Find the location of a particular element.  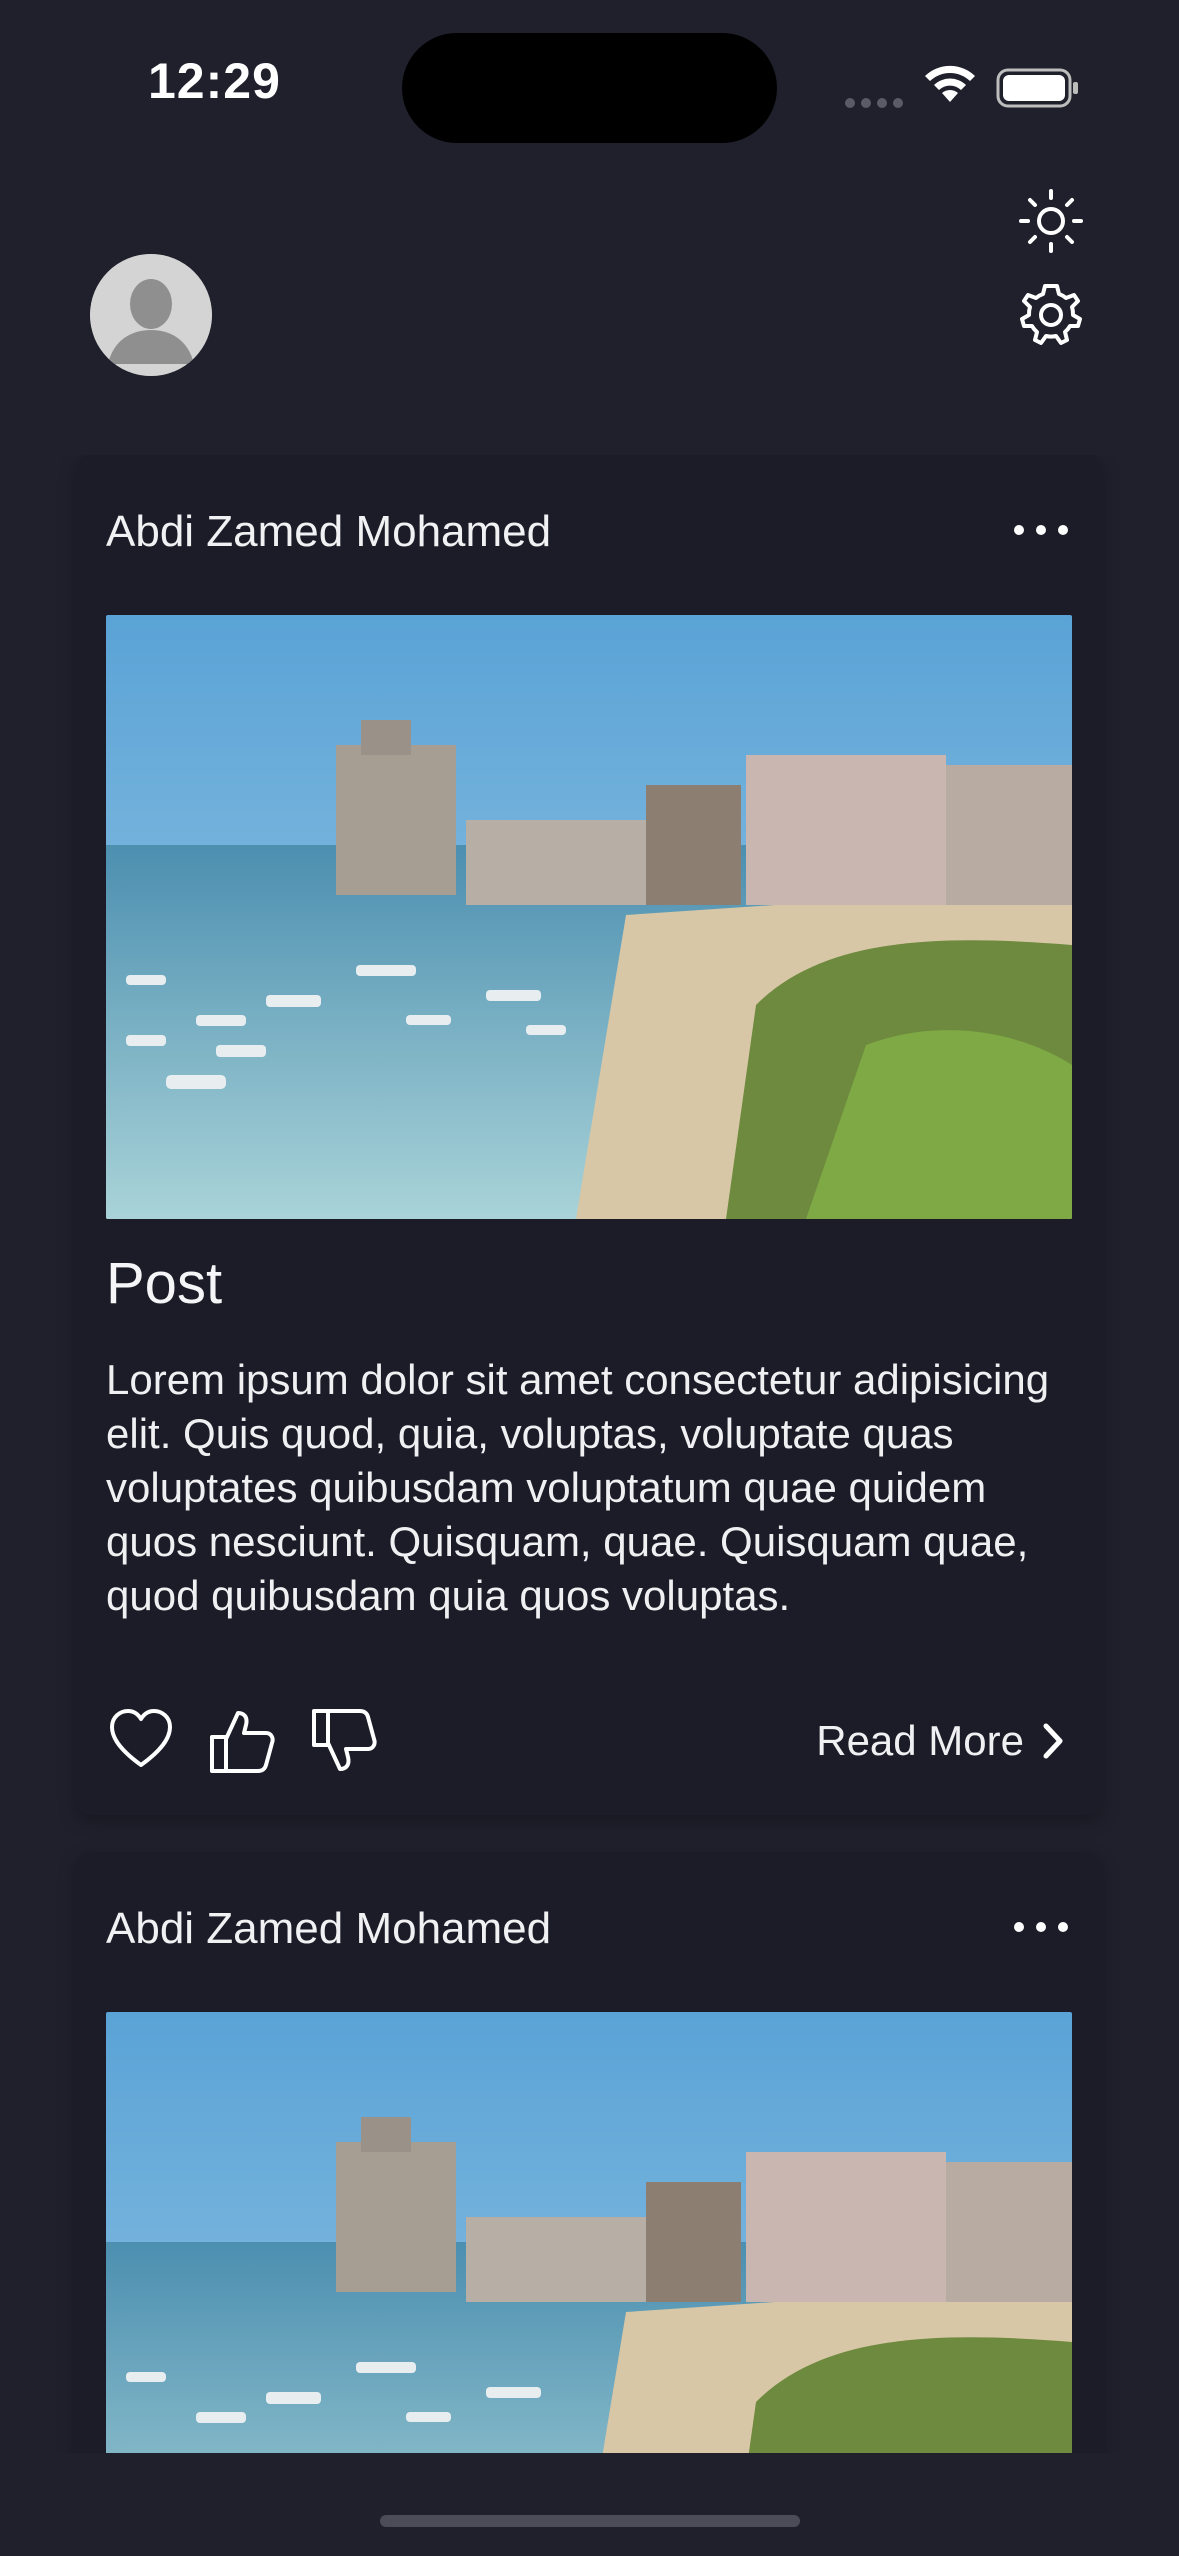

thumbs-down-icon is located at coordinates (344, 1741).